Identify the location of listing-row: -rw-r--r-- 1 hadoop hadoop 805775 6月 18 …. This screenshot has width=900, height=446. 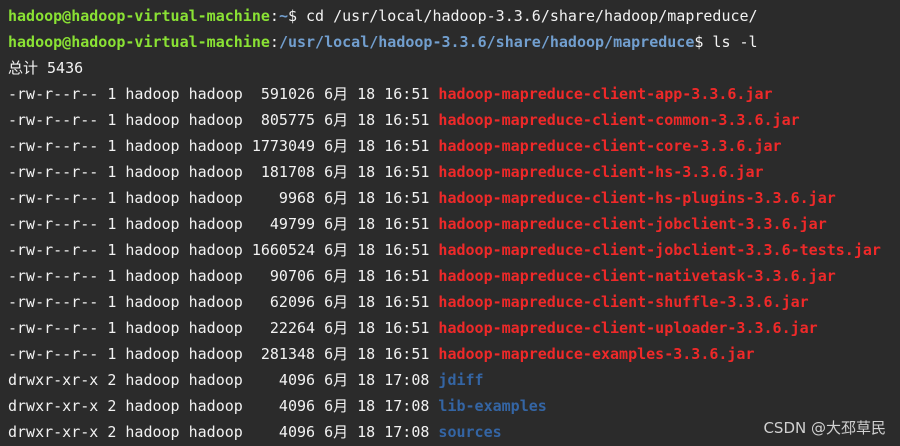
(454, 120).